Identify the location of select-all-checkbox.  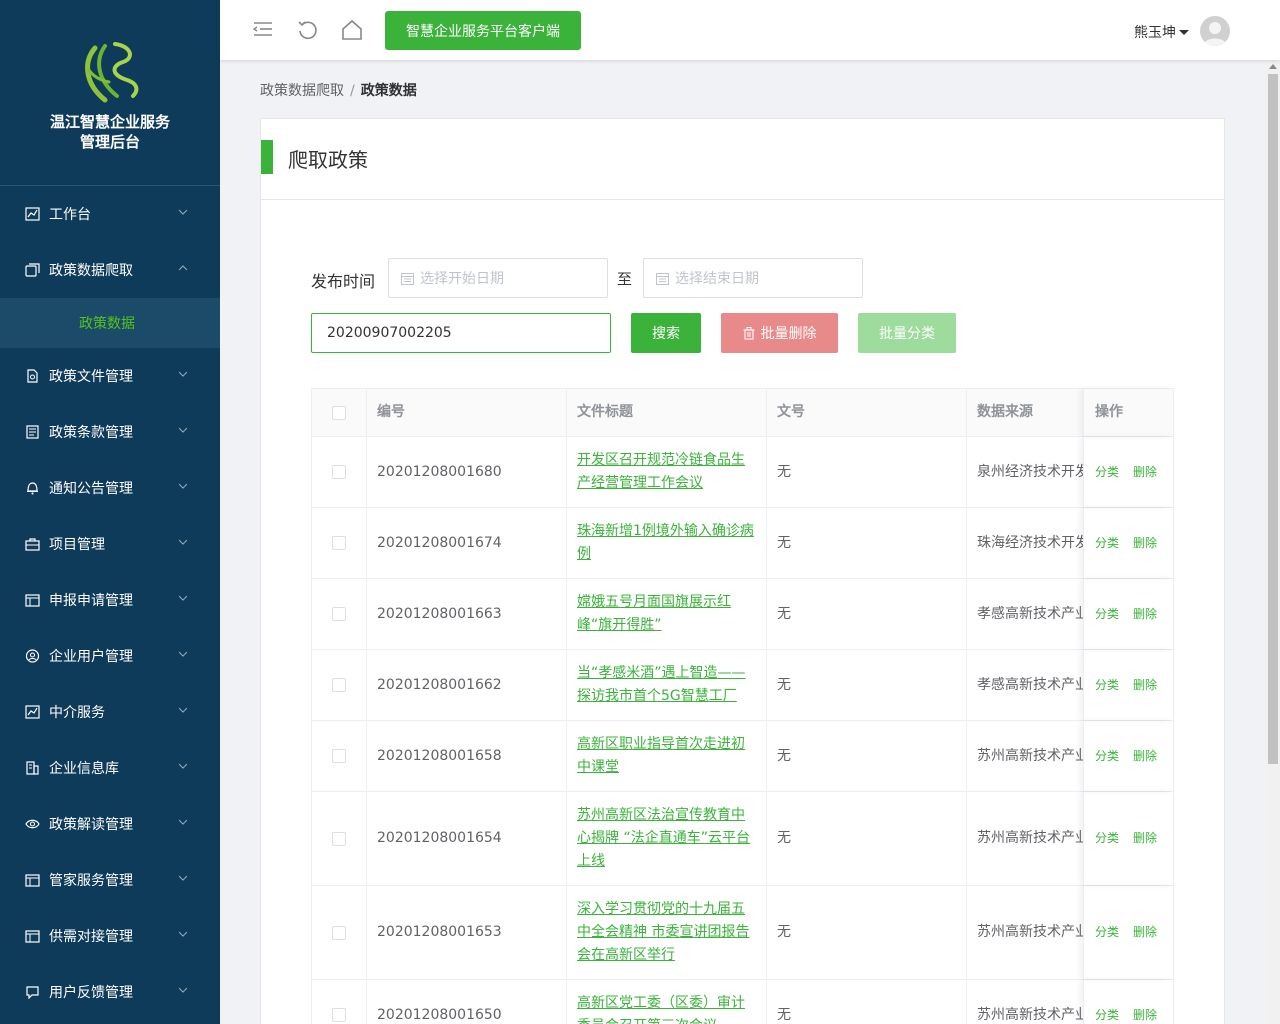
(339, 412).